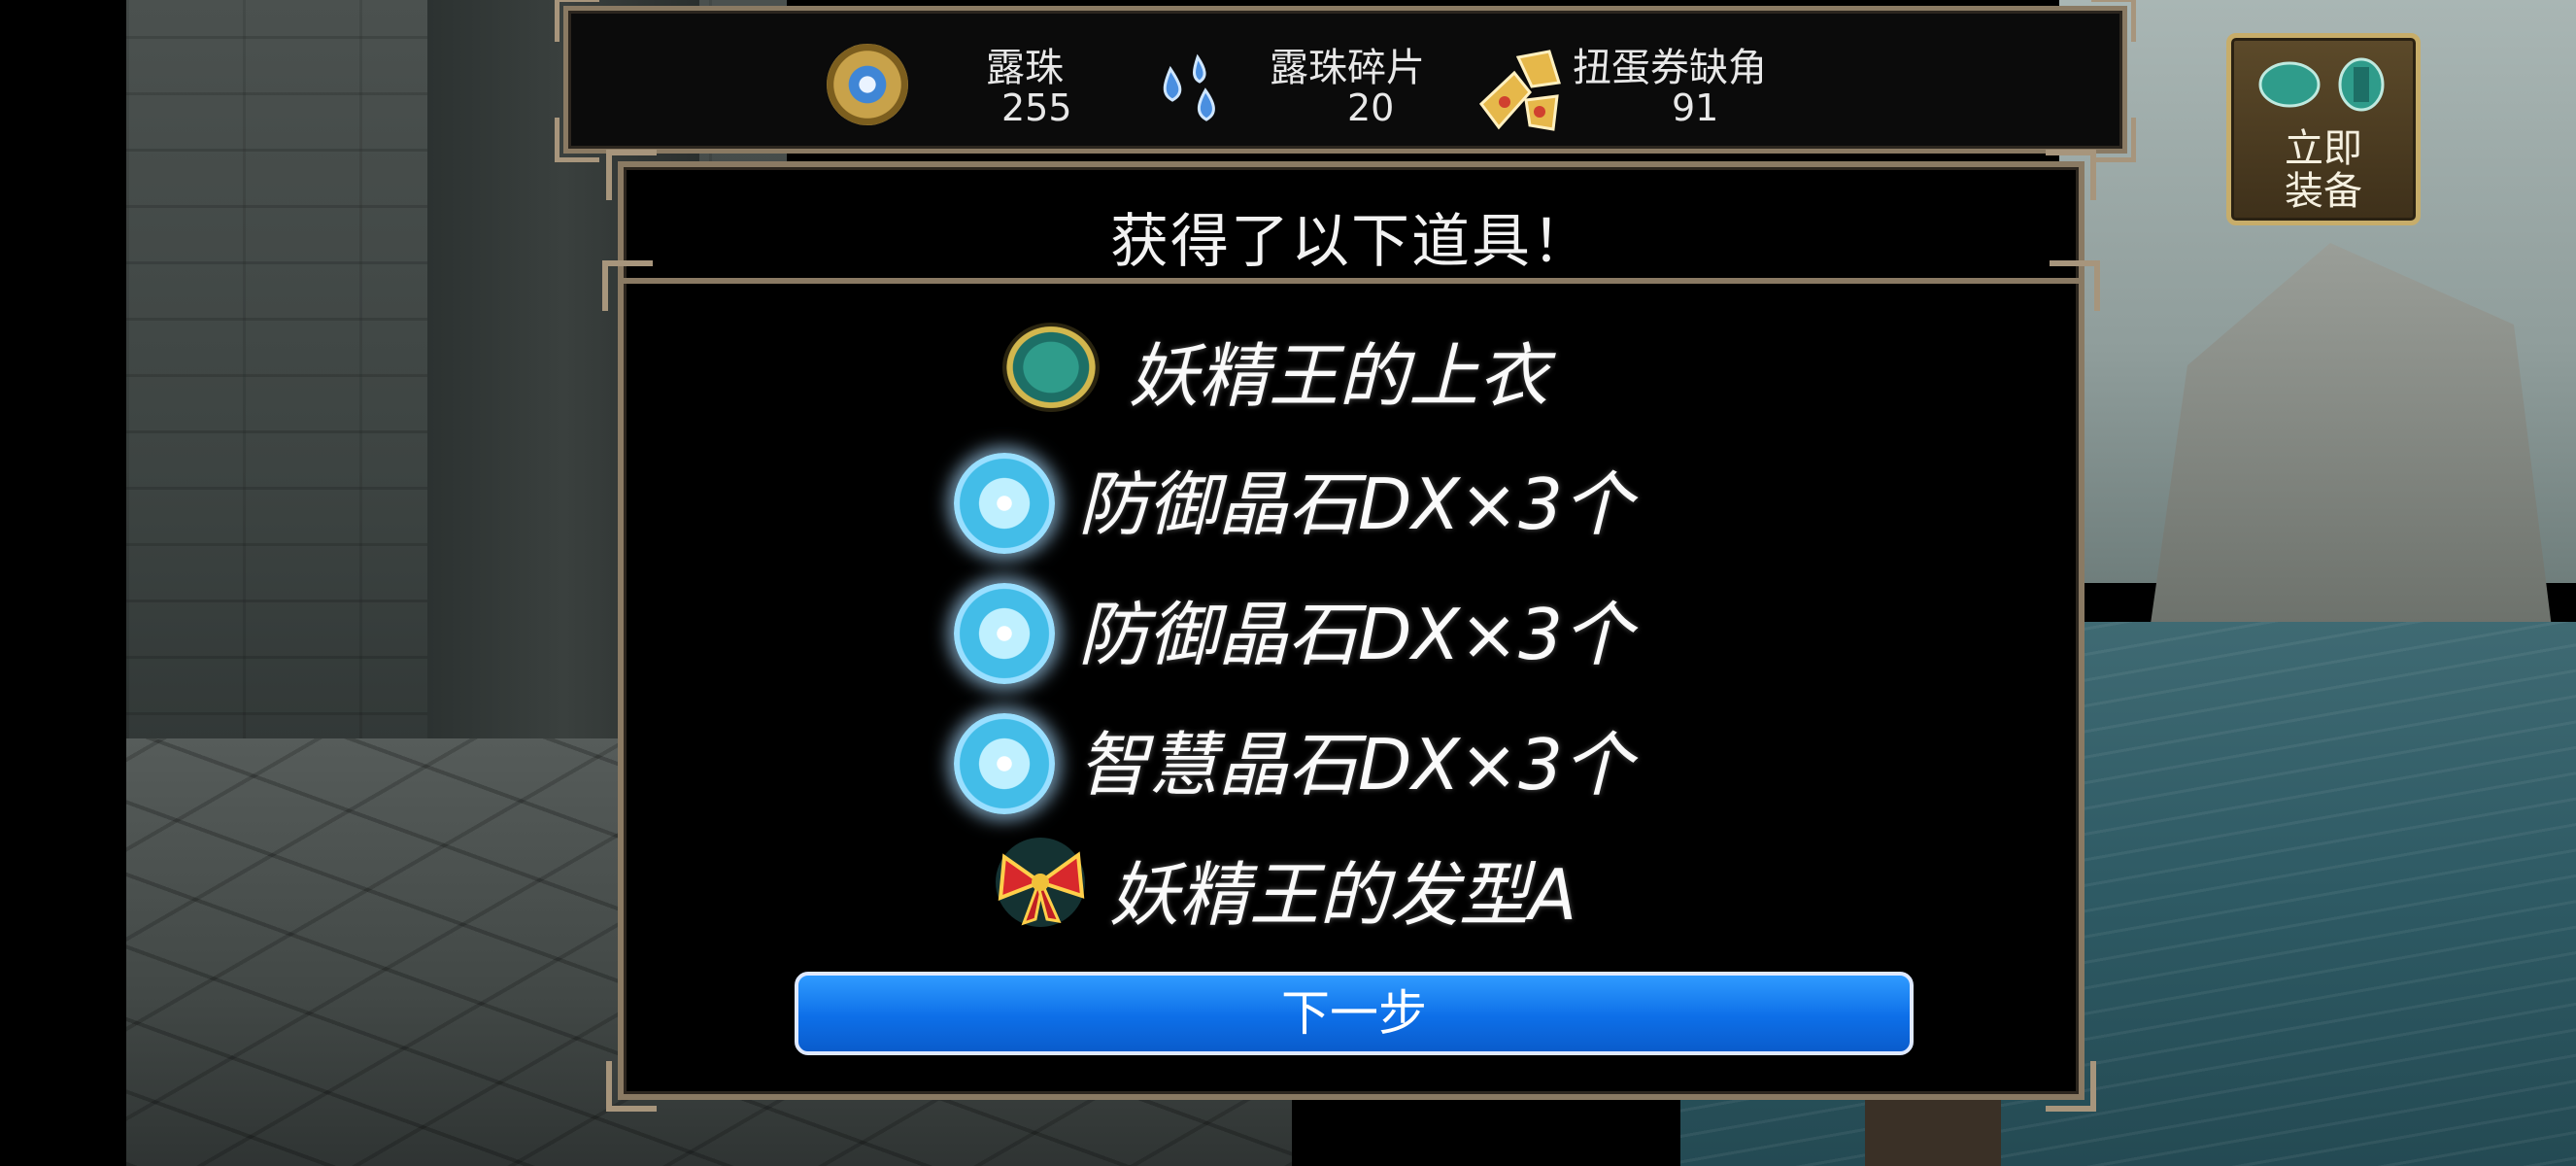 The image size is (2576, 1166). Describe the element at coordinates (1355, 765) in the screenshot. I see `reward-item-label: 智慧晶石DX×3个` at that location.